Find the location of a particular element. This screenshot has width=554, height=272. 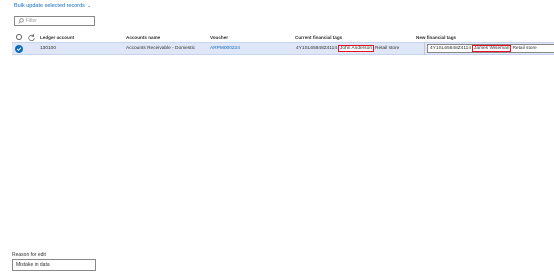

voucher-link: ARPM000224 is located at coordinates (225, 48).